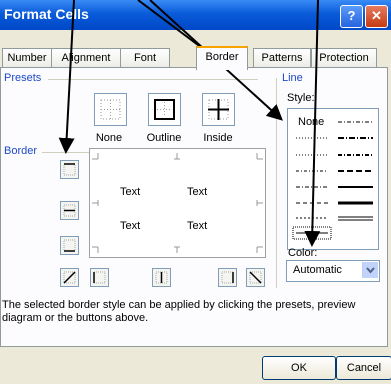 This screenshot has height=384, width=391. I want to click on dropdown-arrow-button, so click(370, 270).